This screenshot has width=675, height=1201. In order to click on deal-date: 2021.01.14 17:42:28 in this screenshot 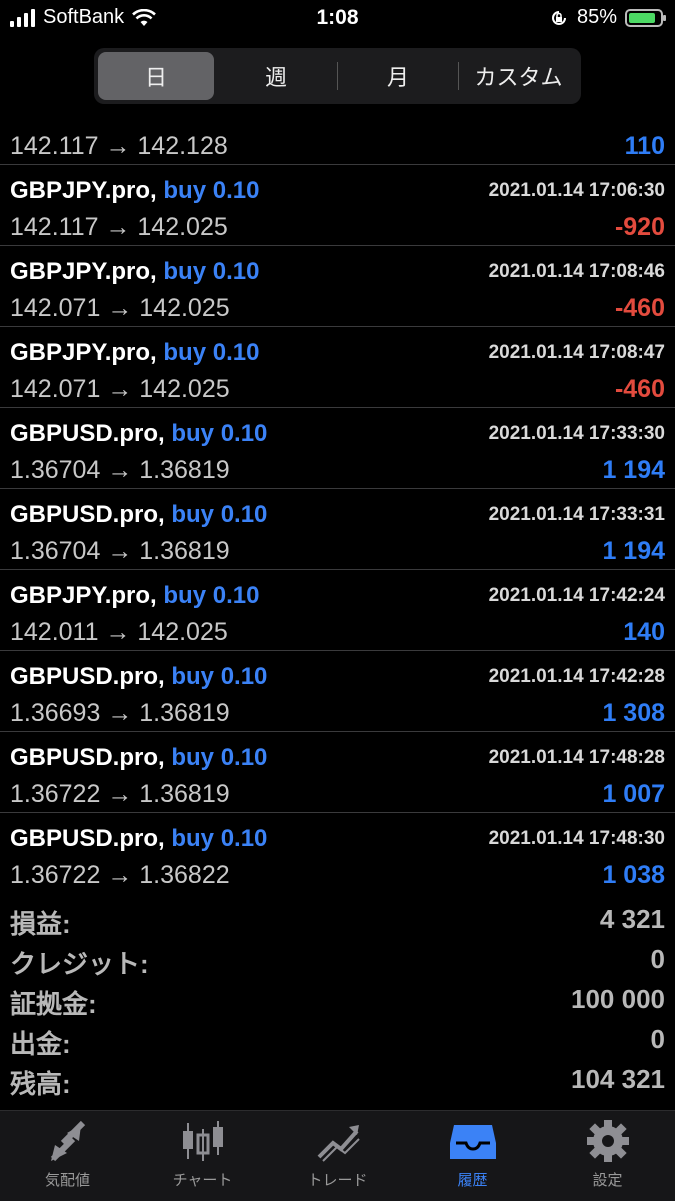, I will do `click(576, 676)`.